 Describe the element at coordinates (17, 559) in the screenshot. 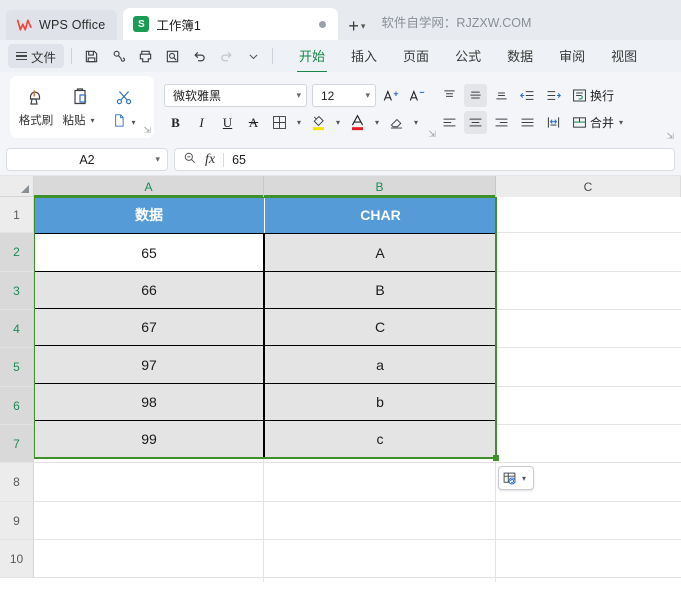

I see `row-header-10: 10` at that location.